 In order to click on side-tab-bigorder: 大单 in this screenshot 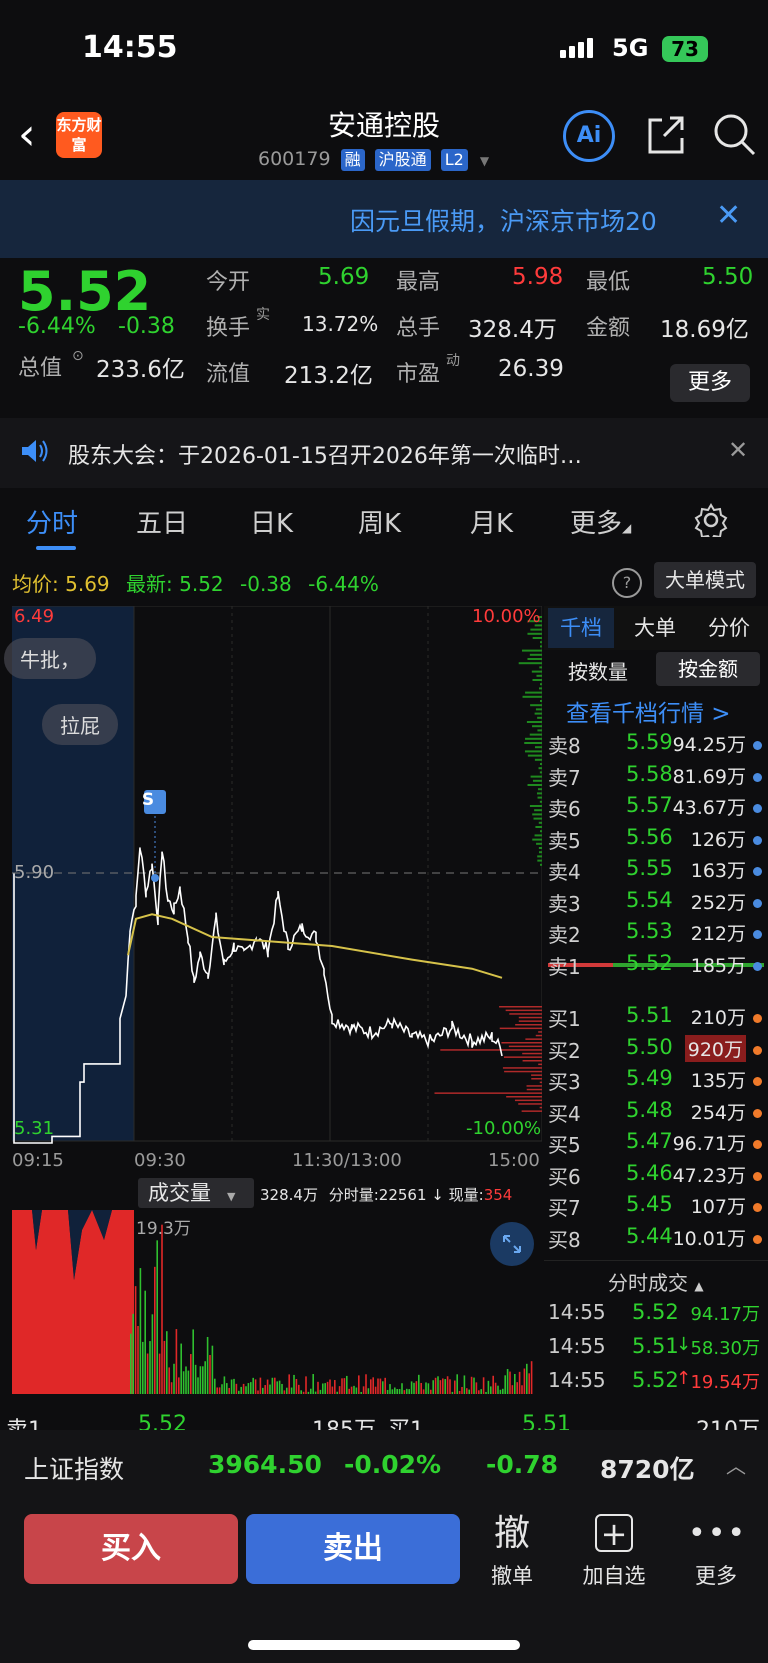, I will do `click(655, 628)`.